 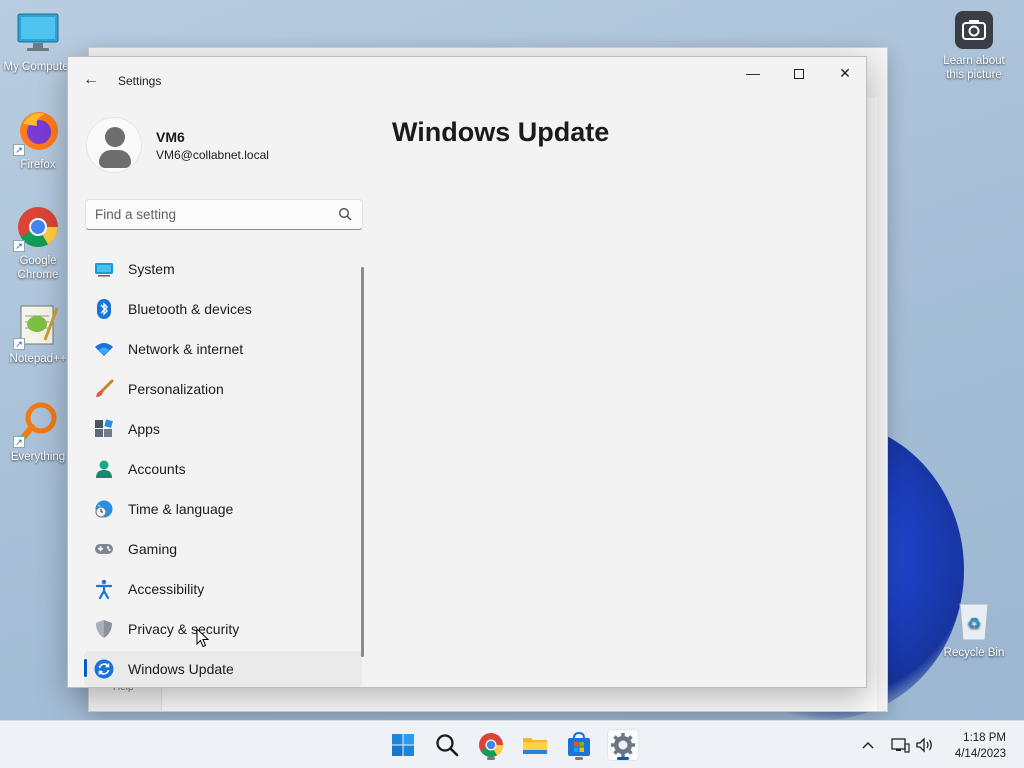 I want to click on monitor-icon, so click(x=38, y=33).